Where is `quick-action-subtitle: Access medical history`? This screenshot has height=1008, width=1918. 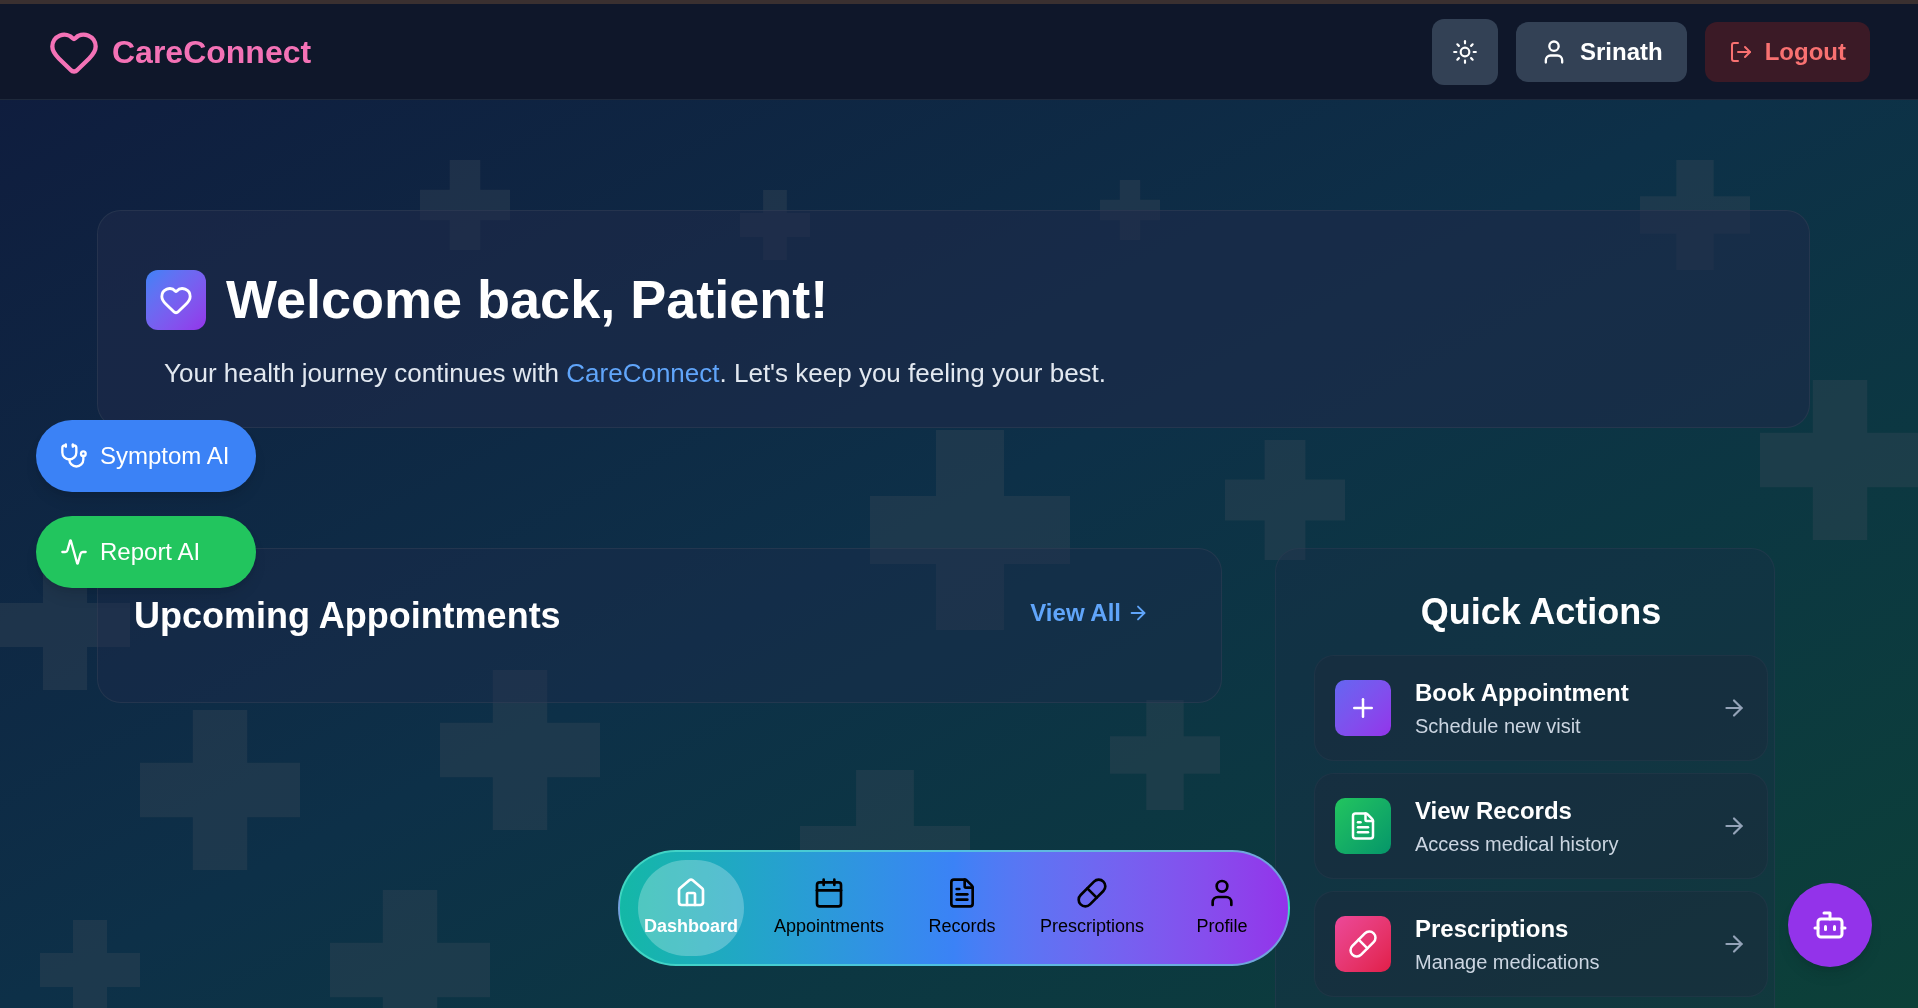 quick-action-subtitle: Access medical history is located at coordinates (1517, 844).